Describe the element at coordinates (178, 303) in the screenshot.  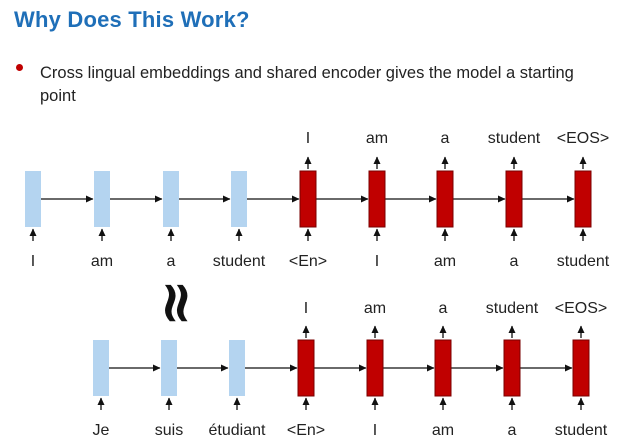
I see `approx-symbol: ≈` at that location.